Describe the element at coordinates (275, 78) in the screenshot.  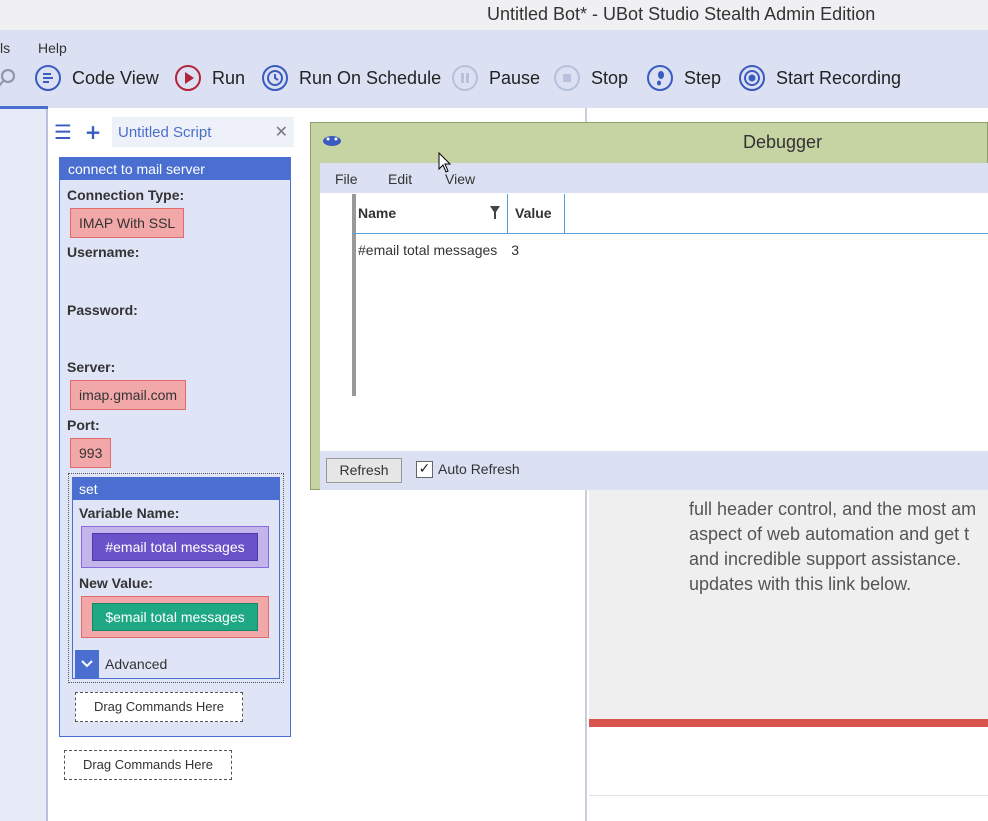
I see `clock-icon` at that location.